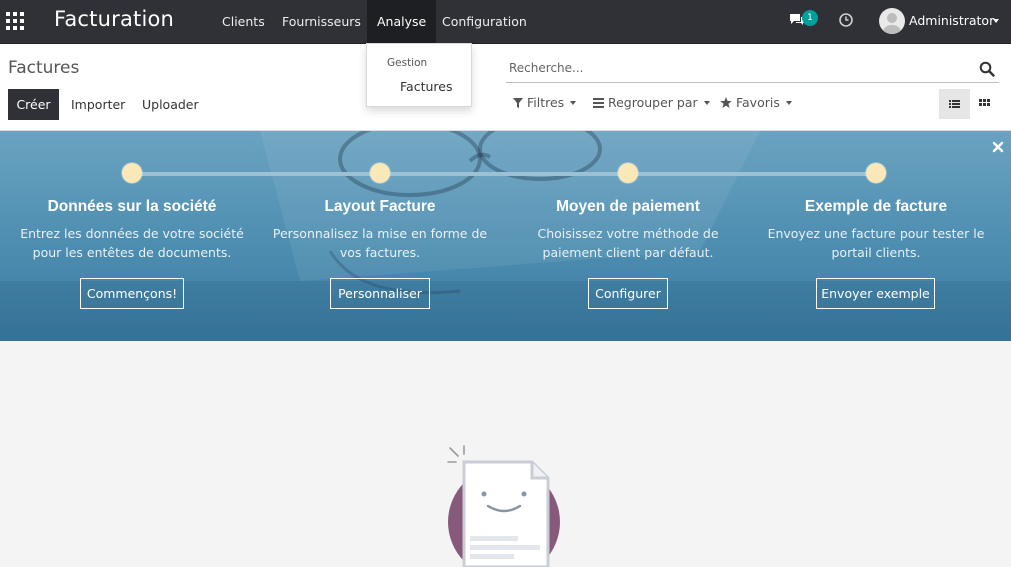 Image resolution: width=1011 pixels, height=567 pixels. I want to click on step-title: Exemple de facture, so click(876, 206).